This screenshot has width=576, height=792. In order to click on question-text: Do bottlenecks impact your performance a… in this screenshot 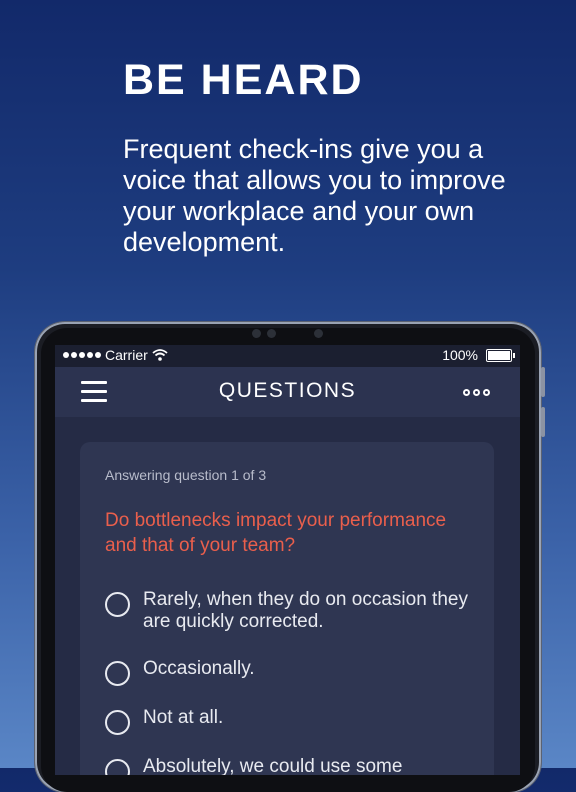, I will do `click(276, 533)`.